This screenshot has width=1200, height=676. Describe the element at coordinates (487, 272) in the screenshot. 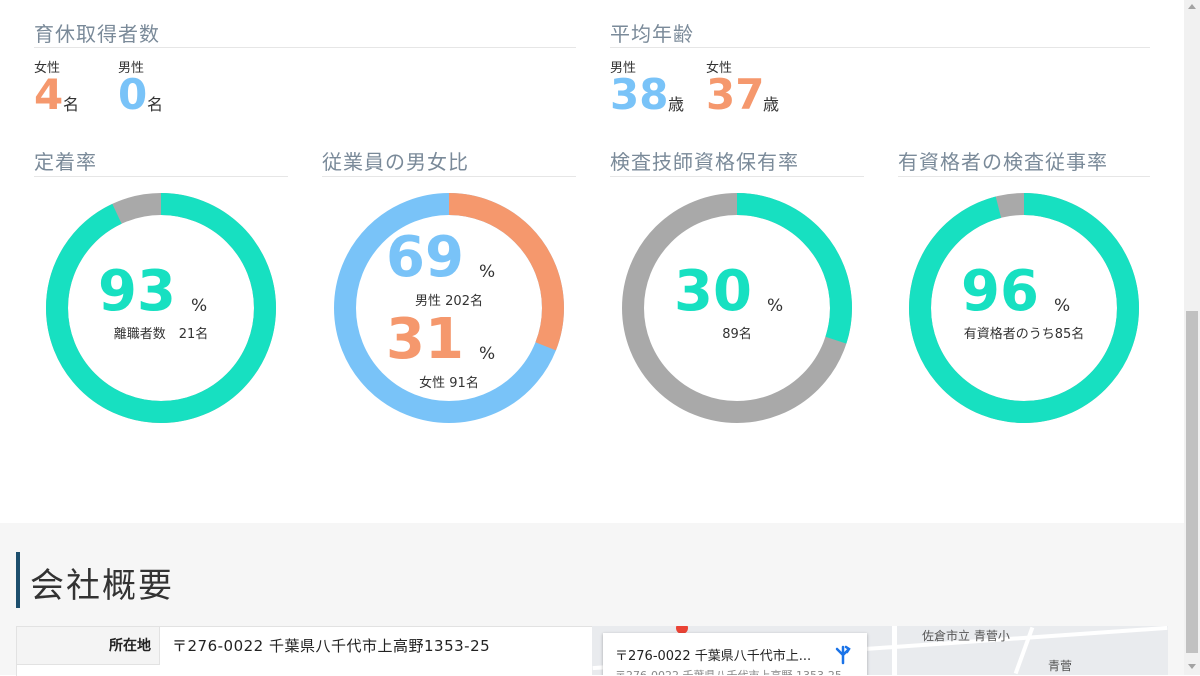

I see `gender-male-percent-sign: %` at that location.